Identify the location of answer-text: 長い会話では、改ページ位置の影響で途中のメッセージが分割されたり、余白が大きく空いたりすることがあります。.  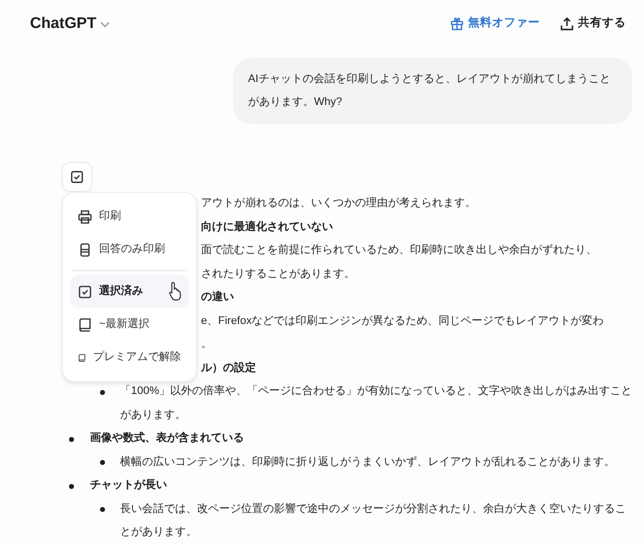
(373, 521).